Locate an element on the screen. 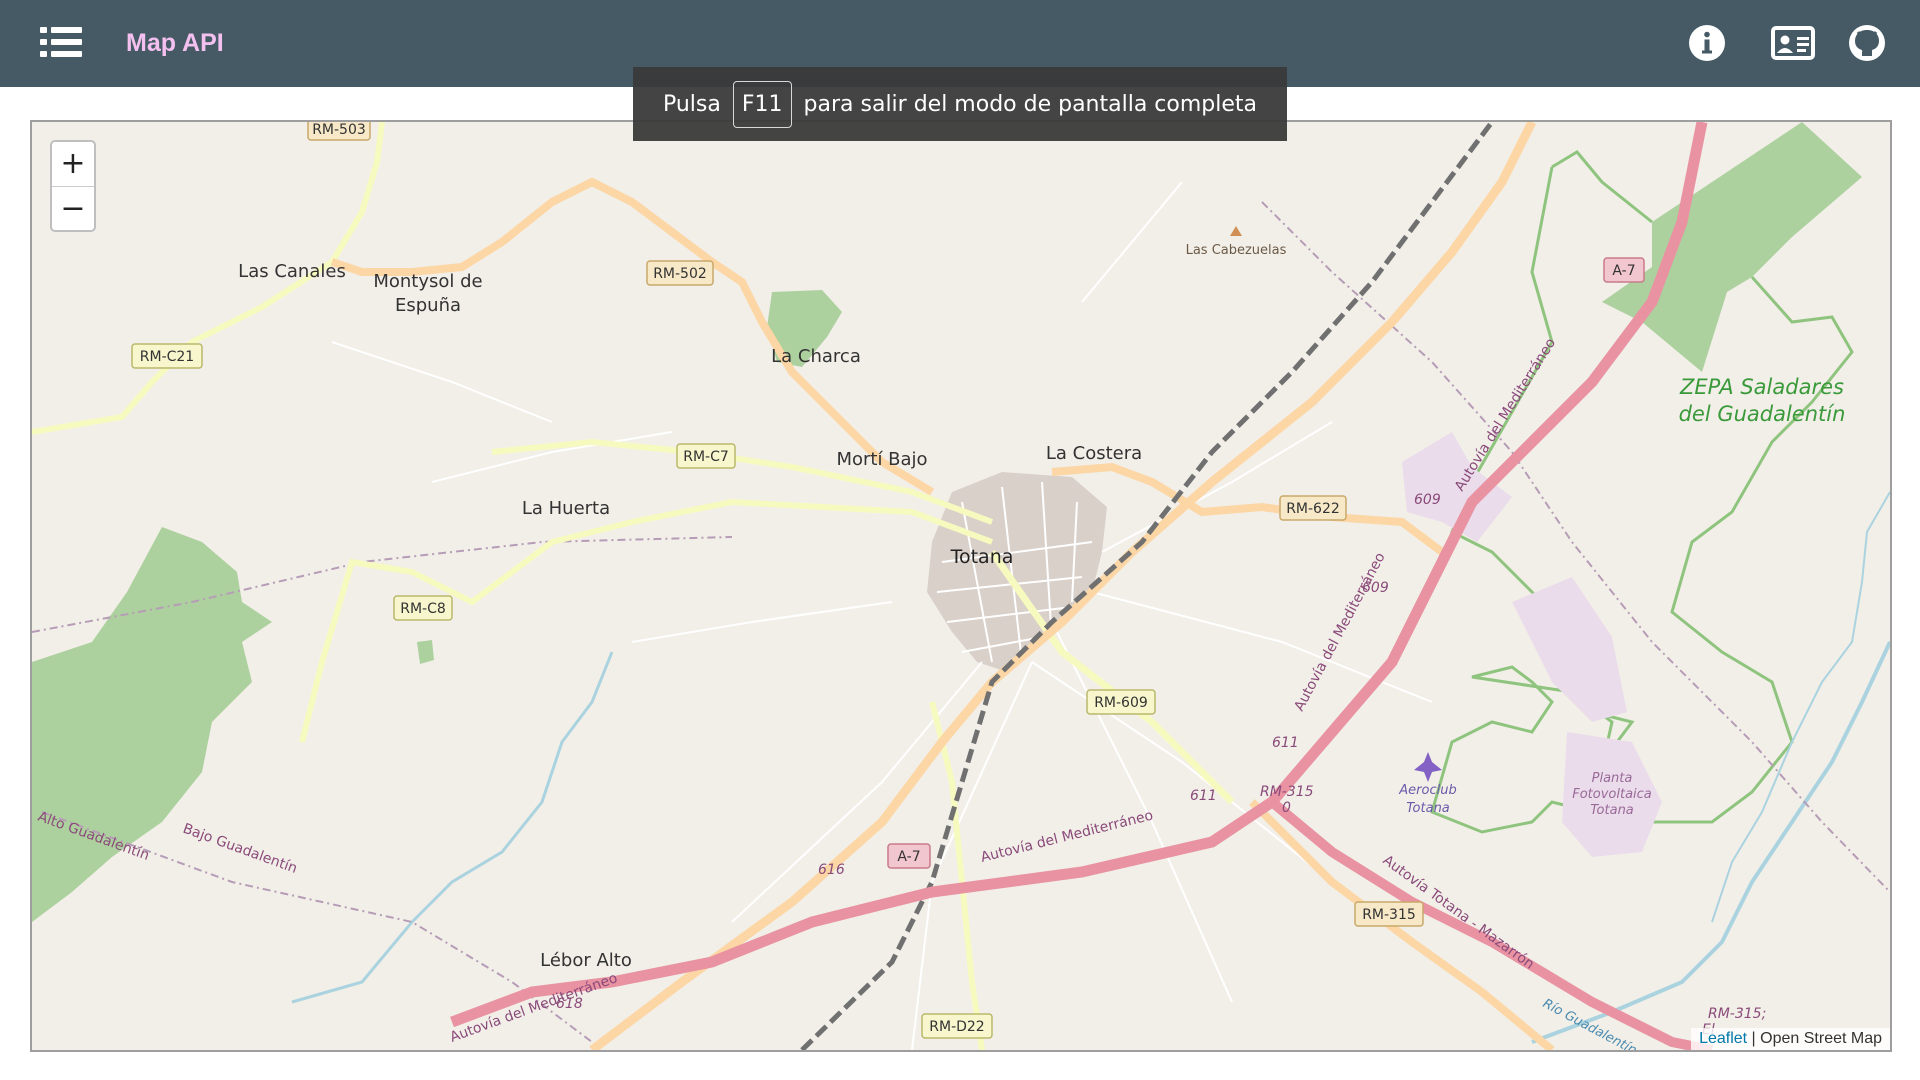  green-patch-small is located at coordinates (425, 652).